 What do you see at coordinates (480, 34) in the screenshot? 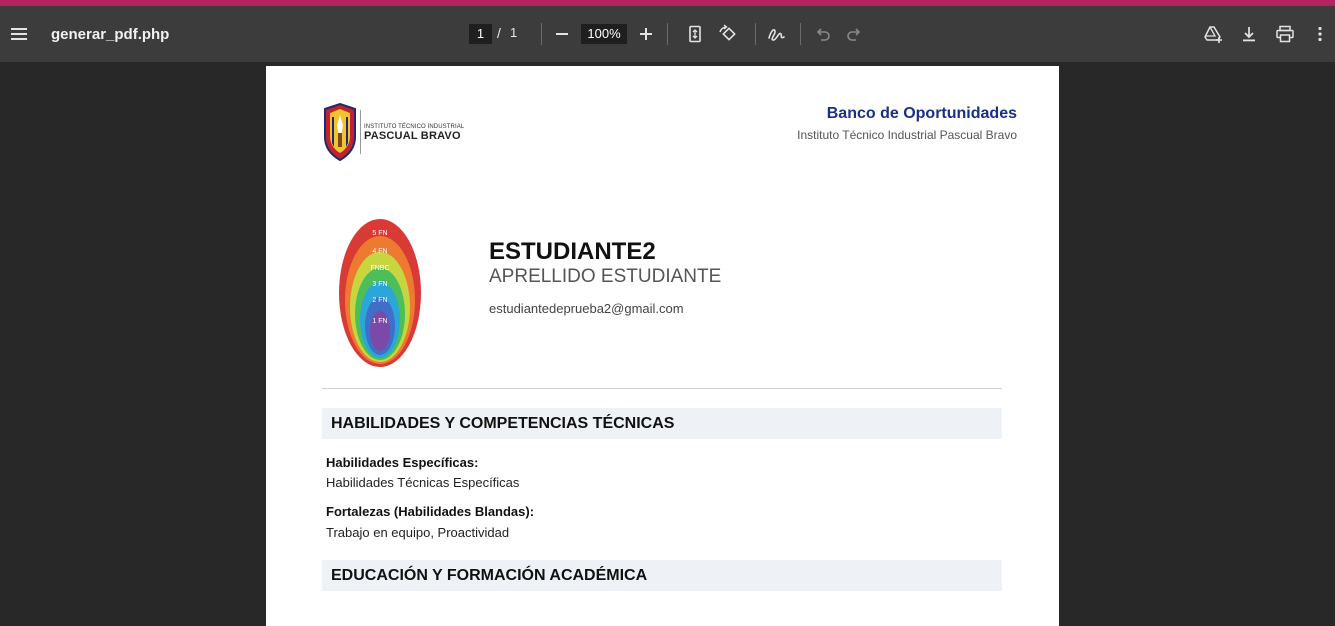
I see `current-page-input: 1` at bounding box center [480, 34].